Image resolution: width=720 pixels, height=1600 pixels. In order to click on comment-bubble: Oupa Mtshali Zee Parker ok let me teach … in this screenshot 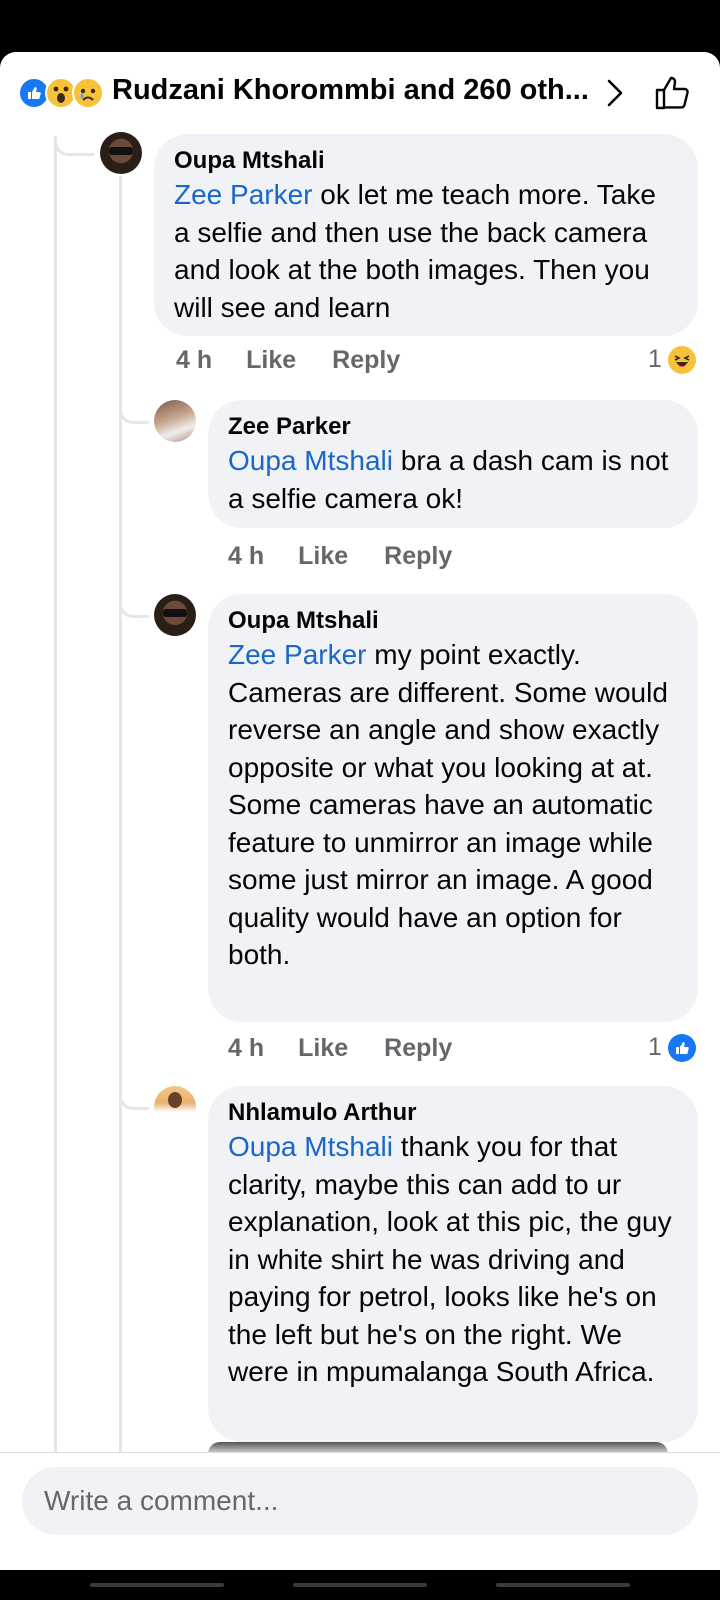, I will do `click(426, 235)`.